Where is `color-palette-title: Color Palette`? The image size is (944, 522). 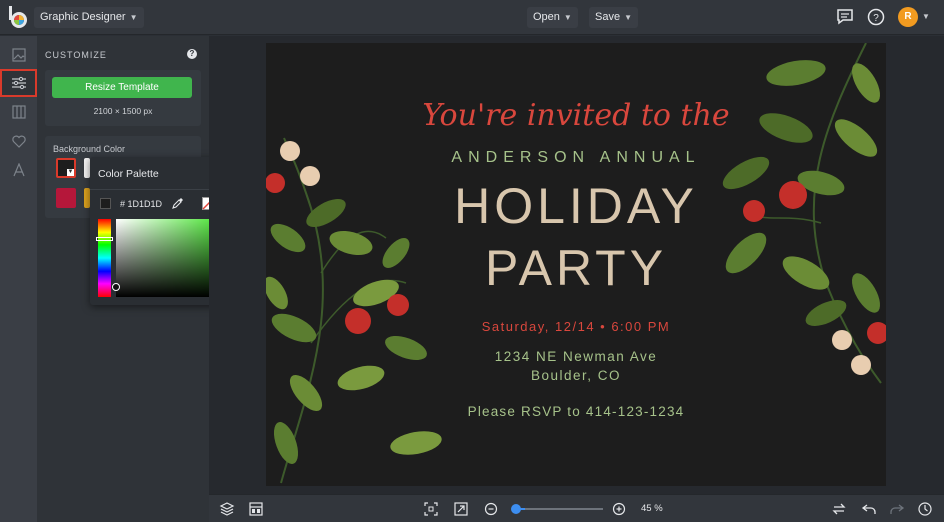 color-palette-title: Color Palette is located at coordinates (128, 174).